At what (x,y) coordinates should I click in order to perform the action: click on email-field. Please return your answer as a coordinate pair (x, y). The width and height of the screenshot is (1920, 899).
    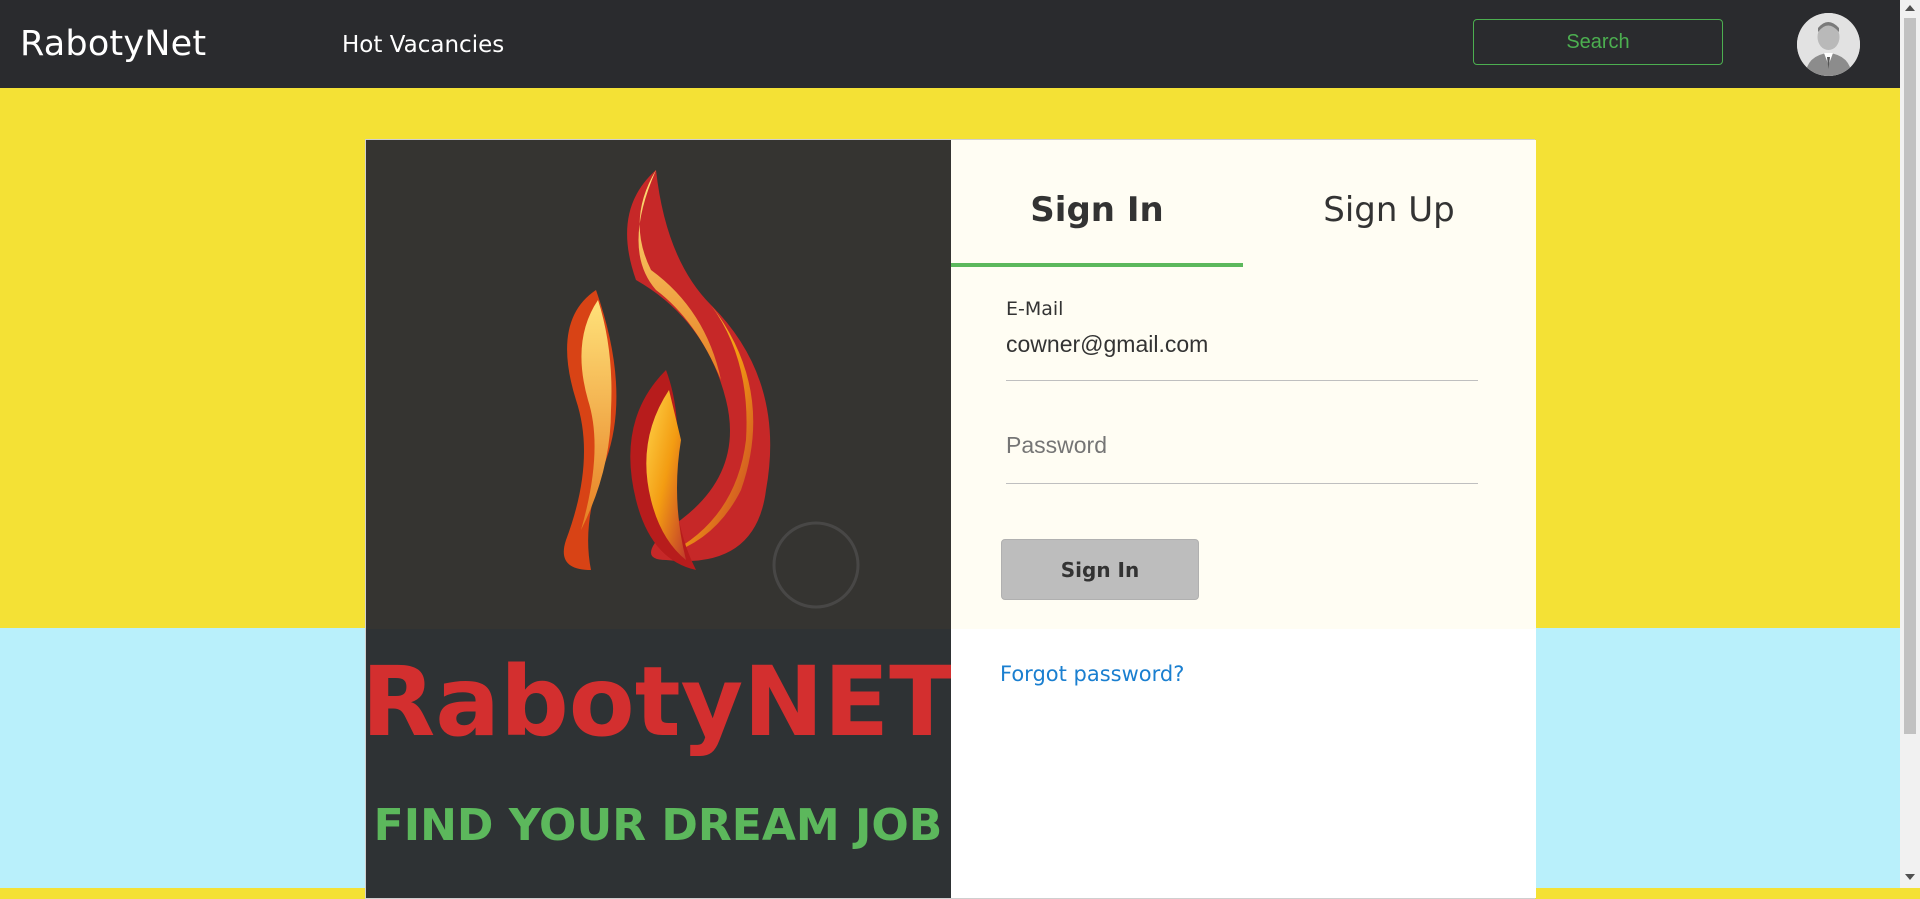
    Looking at the image, I should click on (1242, 344).